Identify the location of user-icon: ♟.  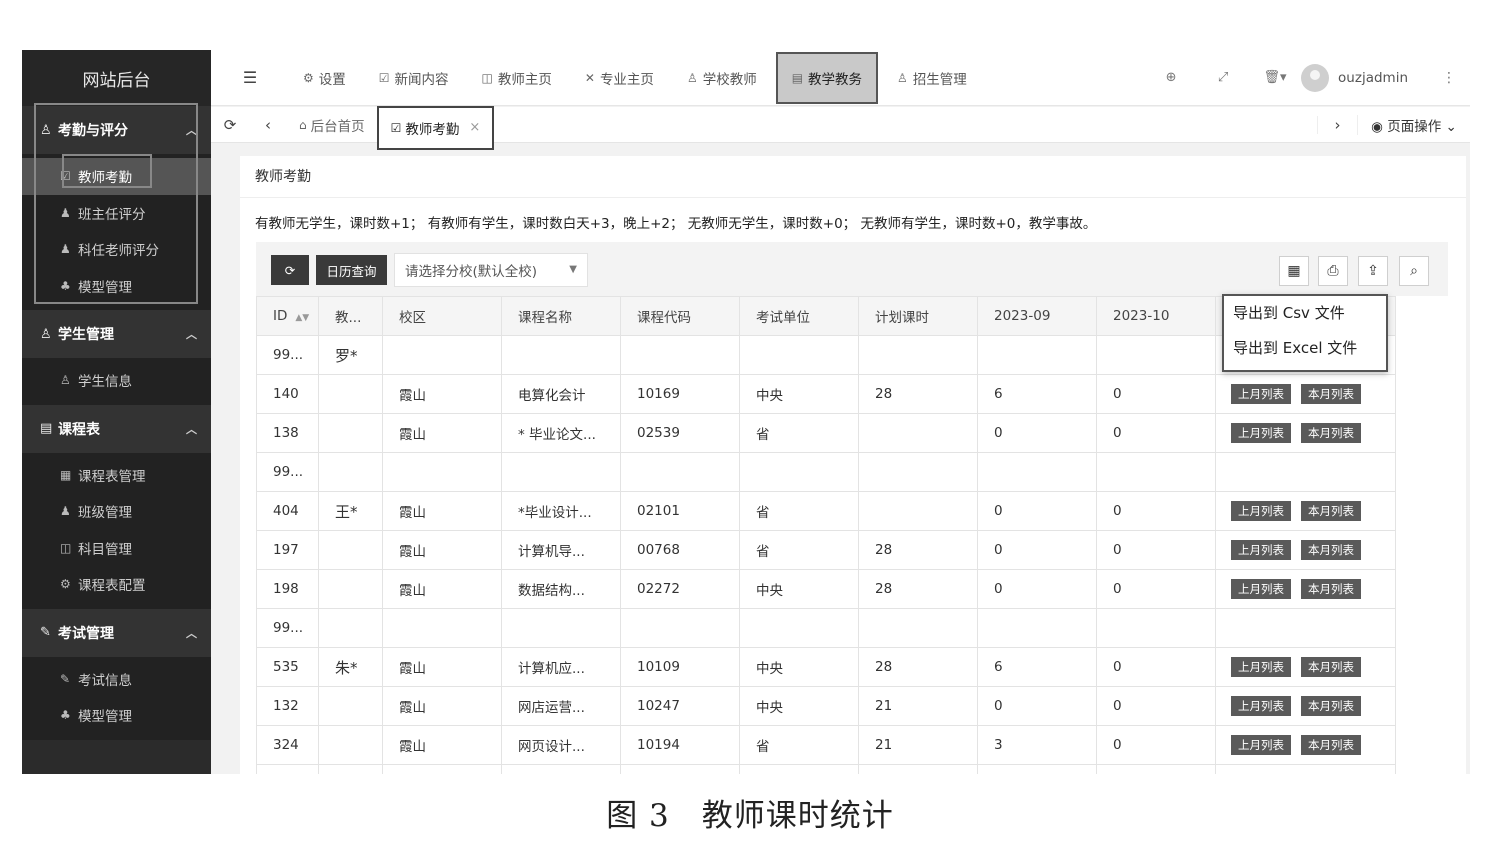
(65, 212).